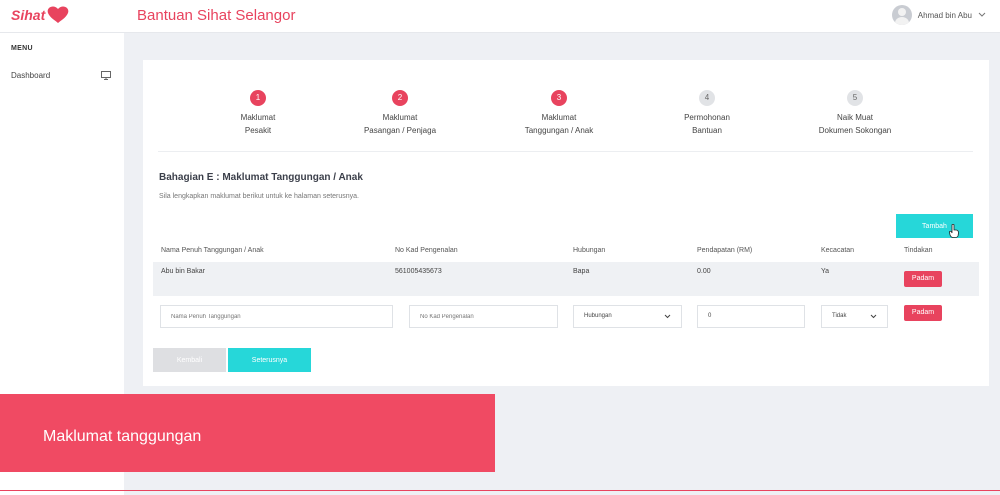  Describe the element at coordinates (216, 15) in the screenshot. I see `app-title: Bantuan Sihat Selangor` at that location.